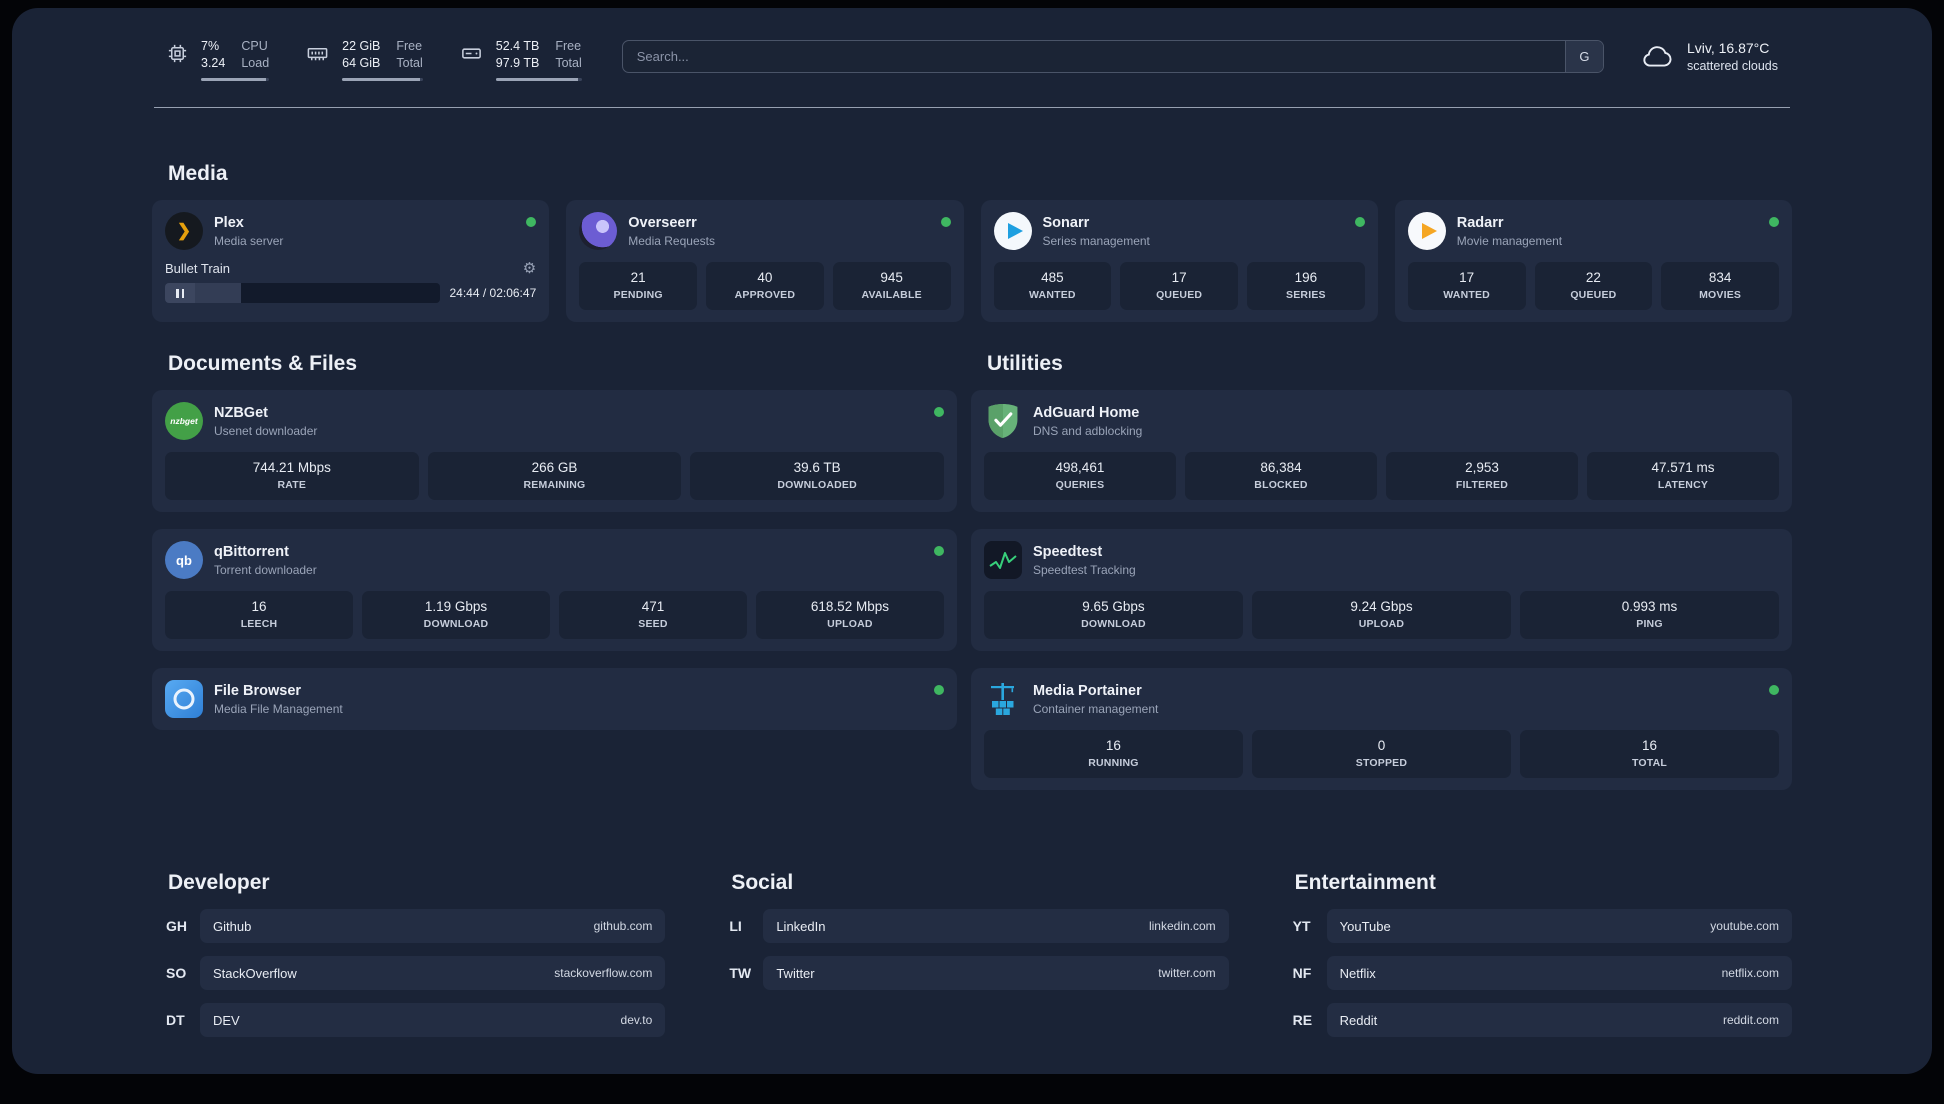 The width and height of the screenshot is (1944, 1104). I want to click on stat-label: FILTERED, so click(1482, 485).